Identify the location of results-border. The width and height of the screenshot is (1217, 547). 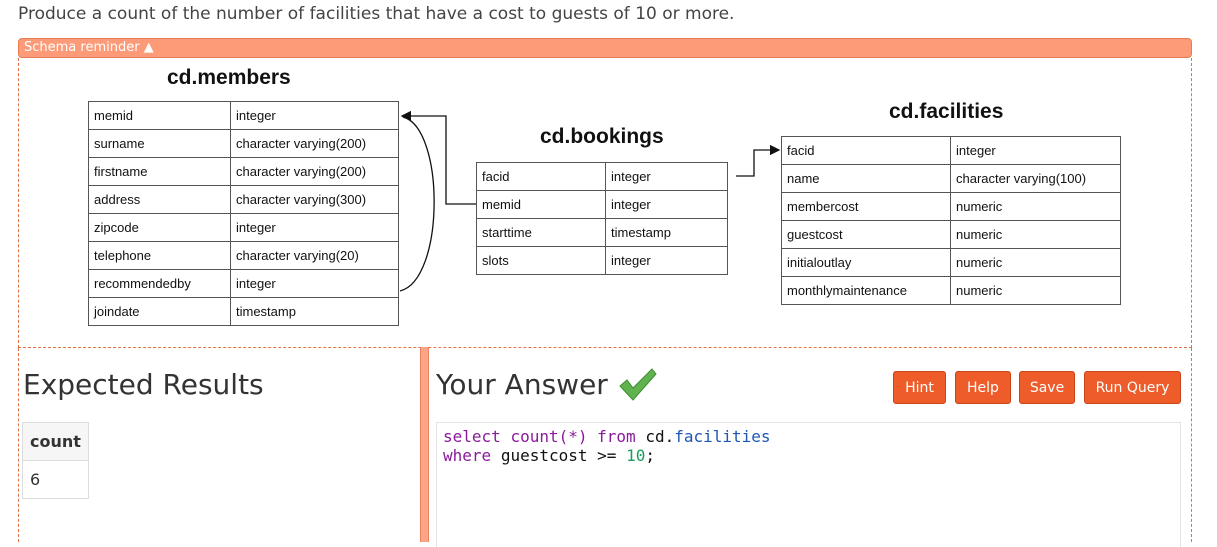
(18, 445).